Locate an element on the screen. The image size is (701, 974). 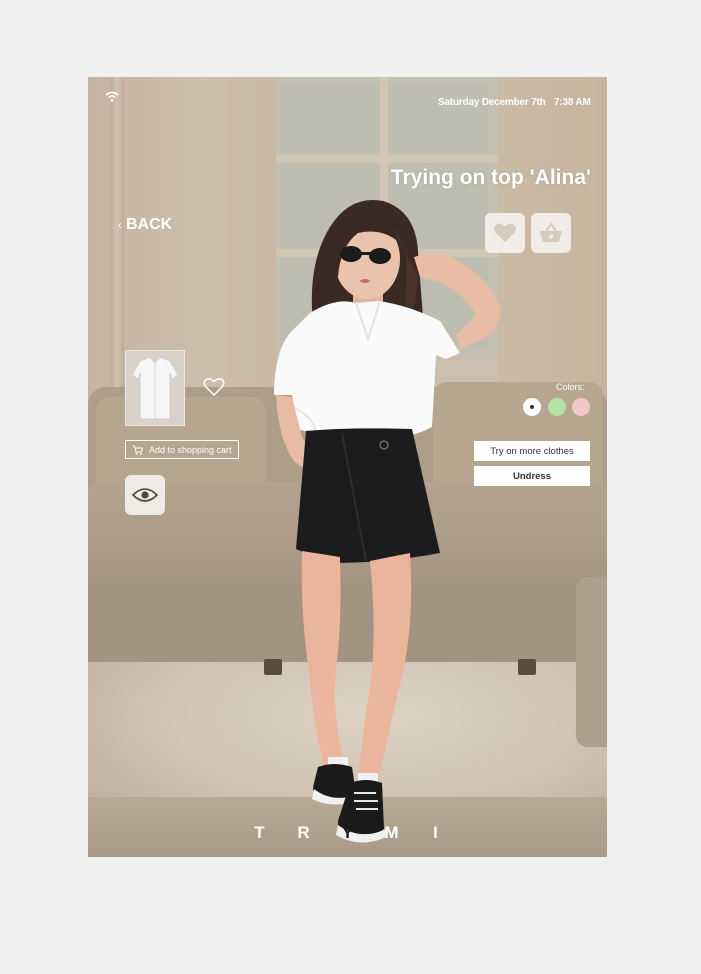
favorite-button is located at coordinates (505, 233).